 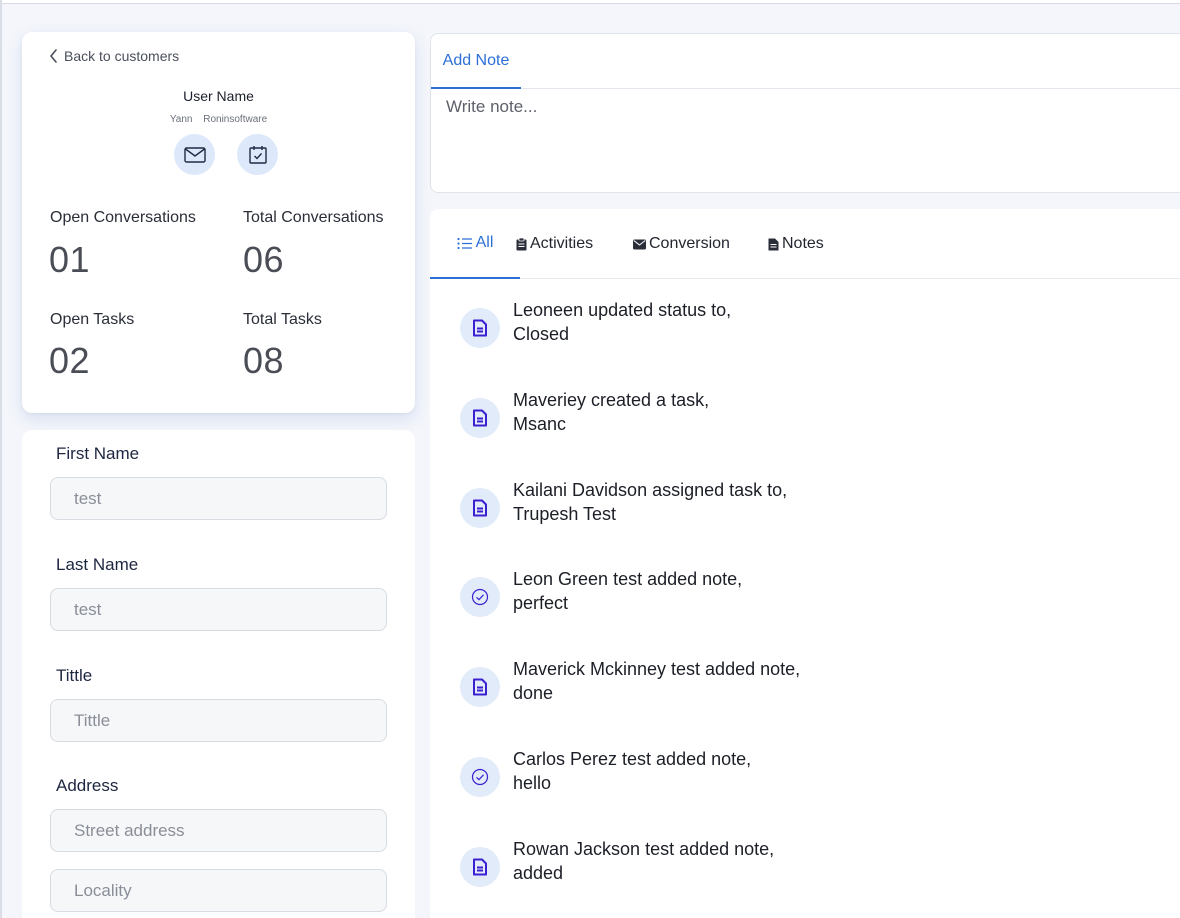 I want to click on feed-action: Maverick Mckinney test added note,, so click(x=657, y=669).